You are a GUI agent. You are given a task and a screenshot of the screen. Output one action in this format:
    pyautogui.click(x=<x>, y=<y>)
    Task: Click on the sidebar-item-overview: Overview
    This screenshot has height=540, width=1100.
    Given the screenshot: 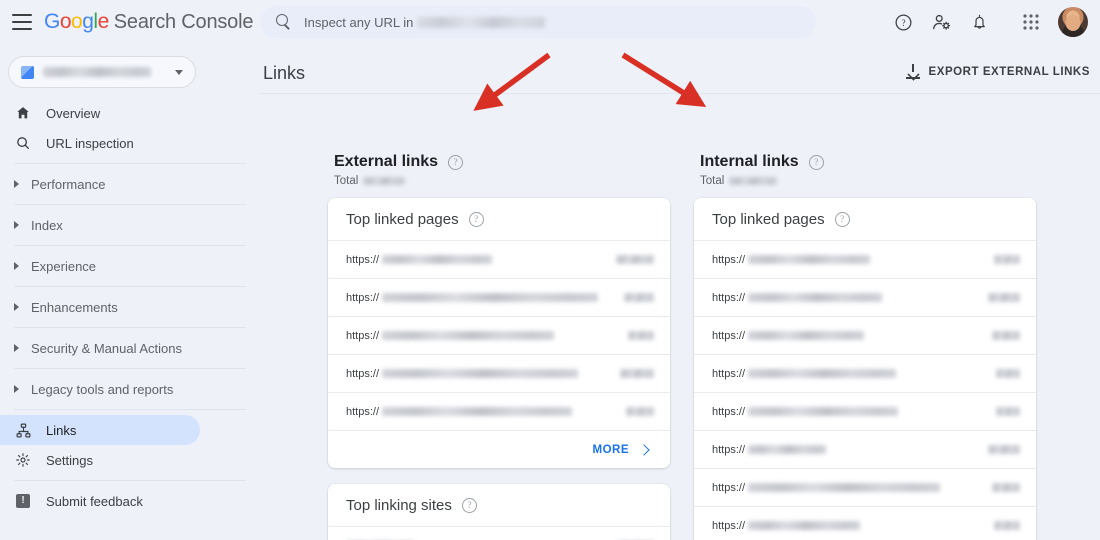 What is the action you would take?
    pyautogui.click(x=100, y=113)
    